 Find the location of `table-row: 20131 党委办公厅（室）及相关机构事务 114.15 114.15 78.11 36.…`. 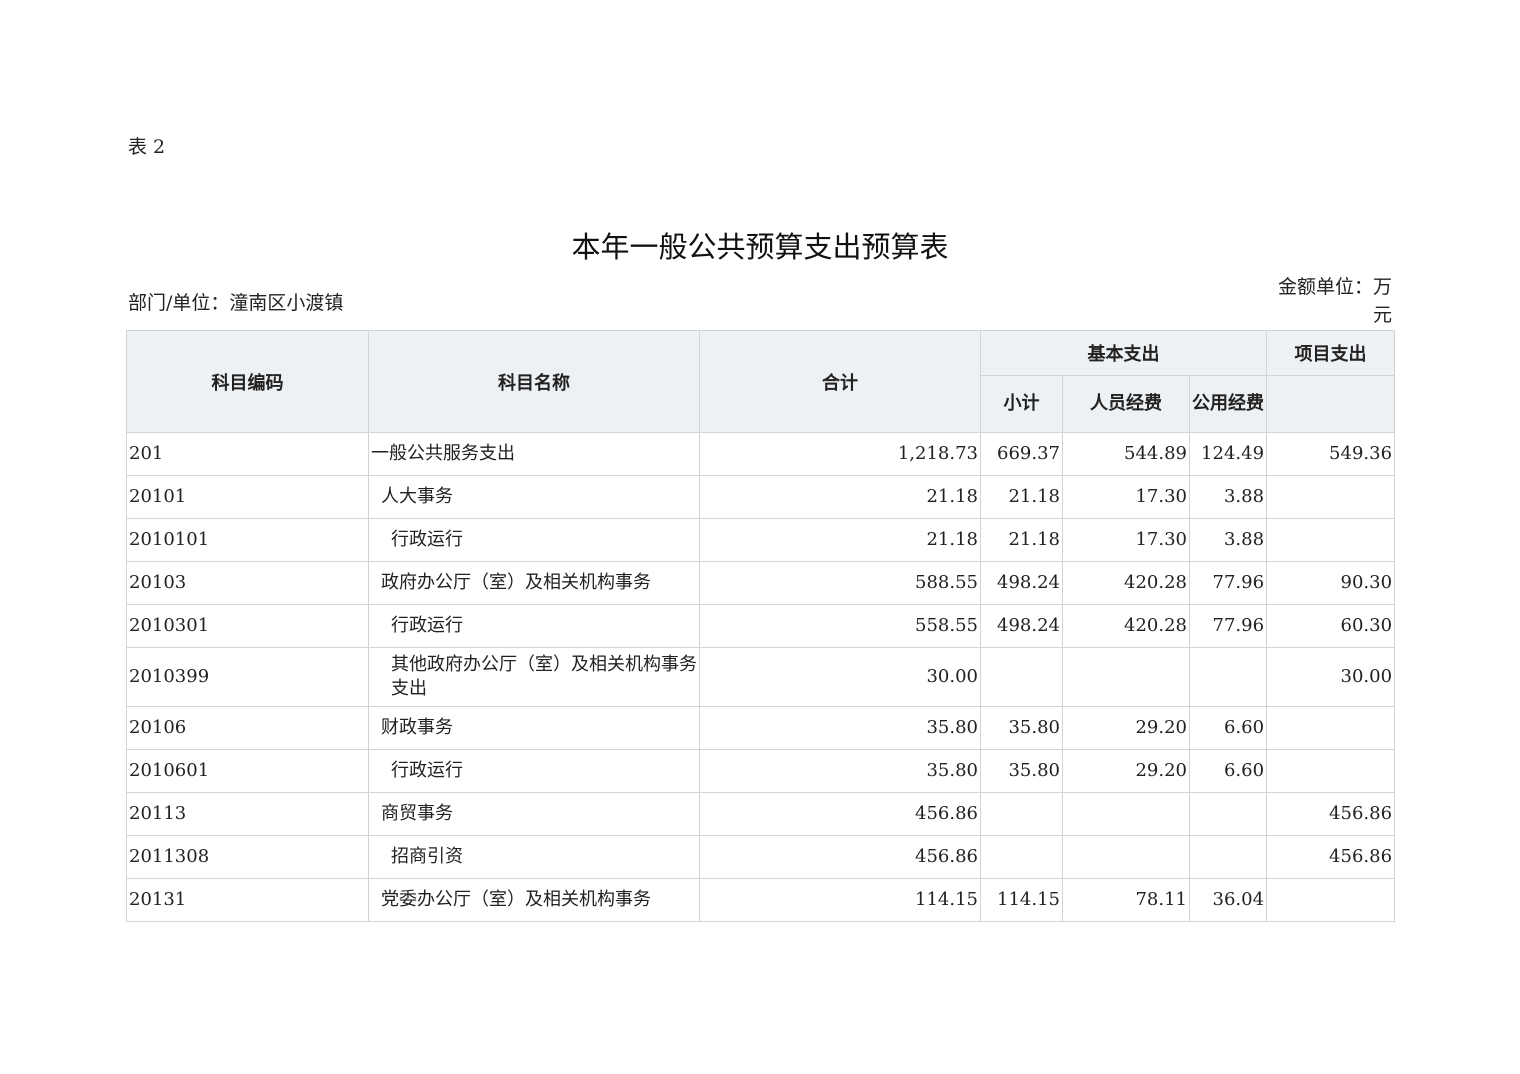

table-row: 20131 党委办公厅（室）及相关机构事务 114.15 114.15 78.11 36.… is located at coordinates (761, 900).